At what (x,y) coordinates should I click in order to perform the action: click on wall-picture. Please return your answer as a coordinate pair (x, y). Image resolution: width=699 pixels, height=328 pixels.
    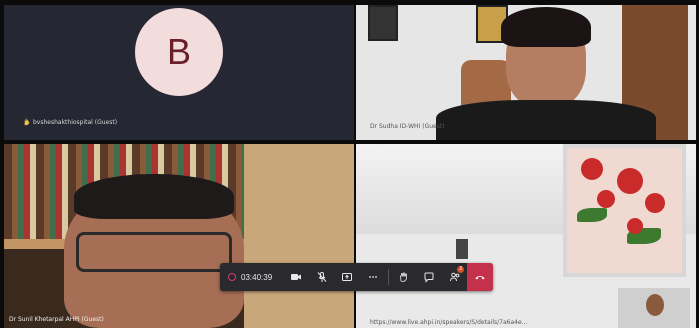
    Looking at the image, I should click on (383, 23).